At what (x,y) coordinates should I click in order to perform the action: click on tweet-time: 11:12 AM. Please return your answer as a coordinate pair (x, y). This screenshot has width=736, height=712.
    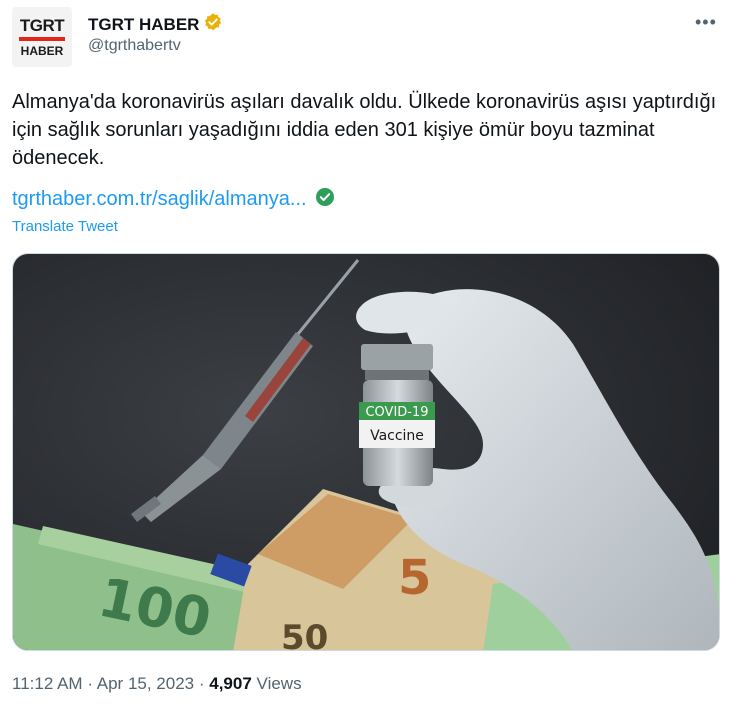
    Looking at the image, I should click on (47, 683).